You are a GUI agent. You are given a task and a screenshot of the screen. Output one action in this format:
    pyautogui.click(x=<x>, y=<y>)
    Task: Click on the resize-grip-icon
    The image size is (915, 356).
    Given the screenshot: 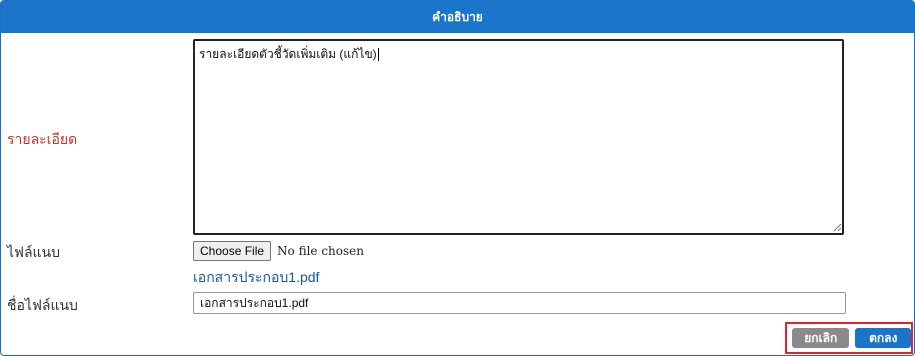 What is the action you would take?
    pyautogui.click(x=837, y=227)
    